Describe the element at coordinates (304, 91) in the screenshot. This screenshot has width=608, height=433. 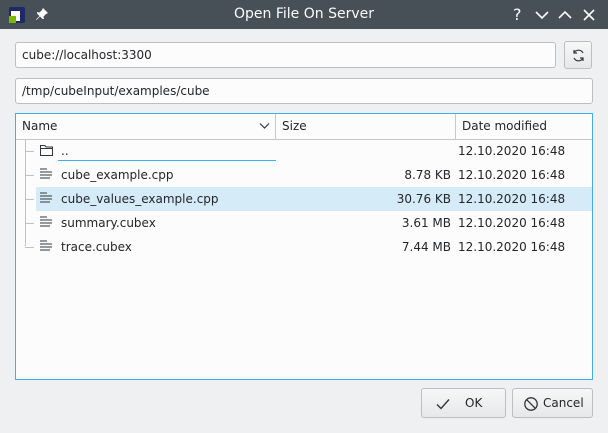
I see `path-input: /tmp/cubeInput/examples/cube` at that location.